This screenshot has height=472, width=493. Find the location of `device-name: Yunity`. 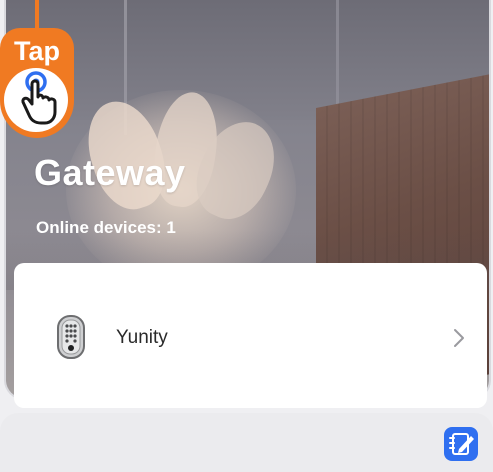

device-name: Yunity is located at coordinates (142, 337).